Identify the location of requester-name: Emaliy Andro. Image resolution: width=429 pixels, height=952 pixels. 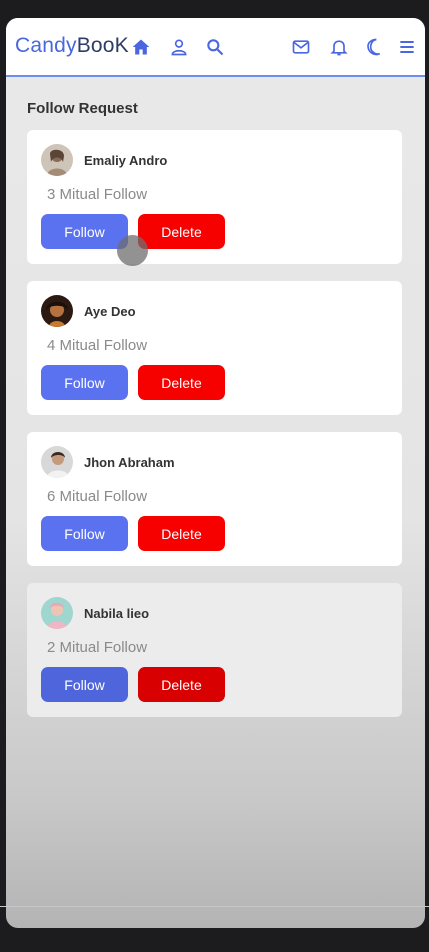
(125, 160).